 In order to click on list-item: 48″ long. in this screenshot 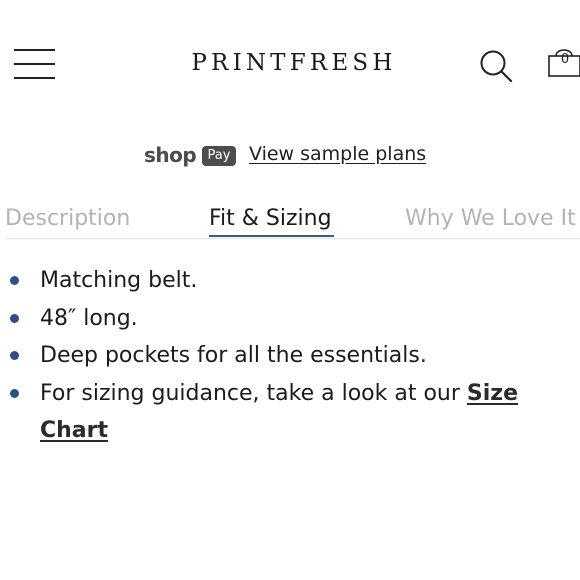, I will do `click(290, 319)`.